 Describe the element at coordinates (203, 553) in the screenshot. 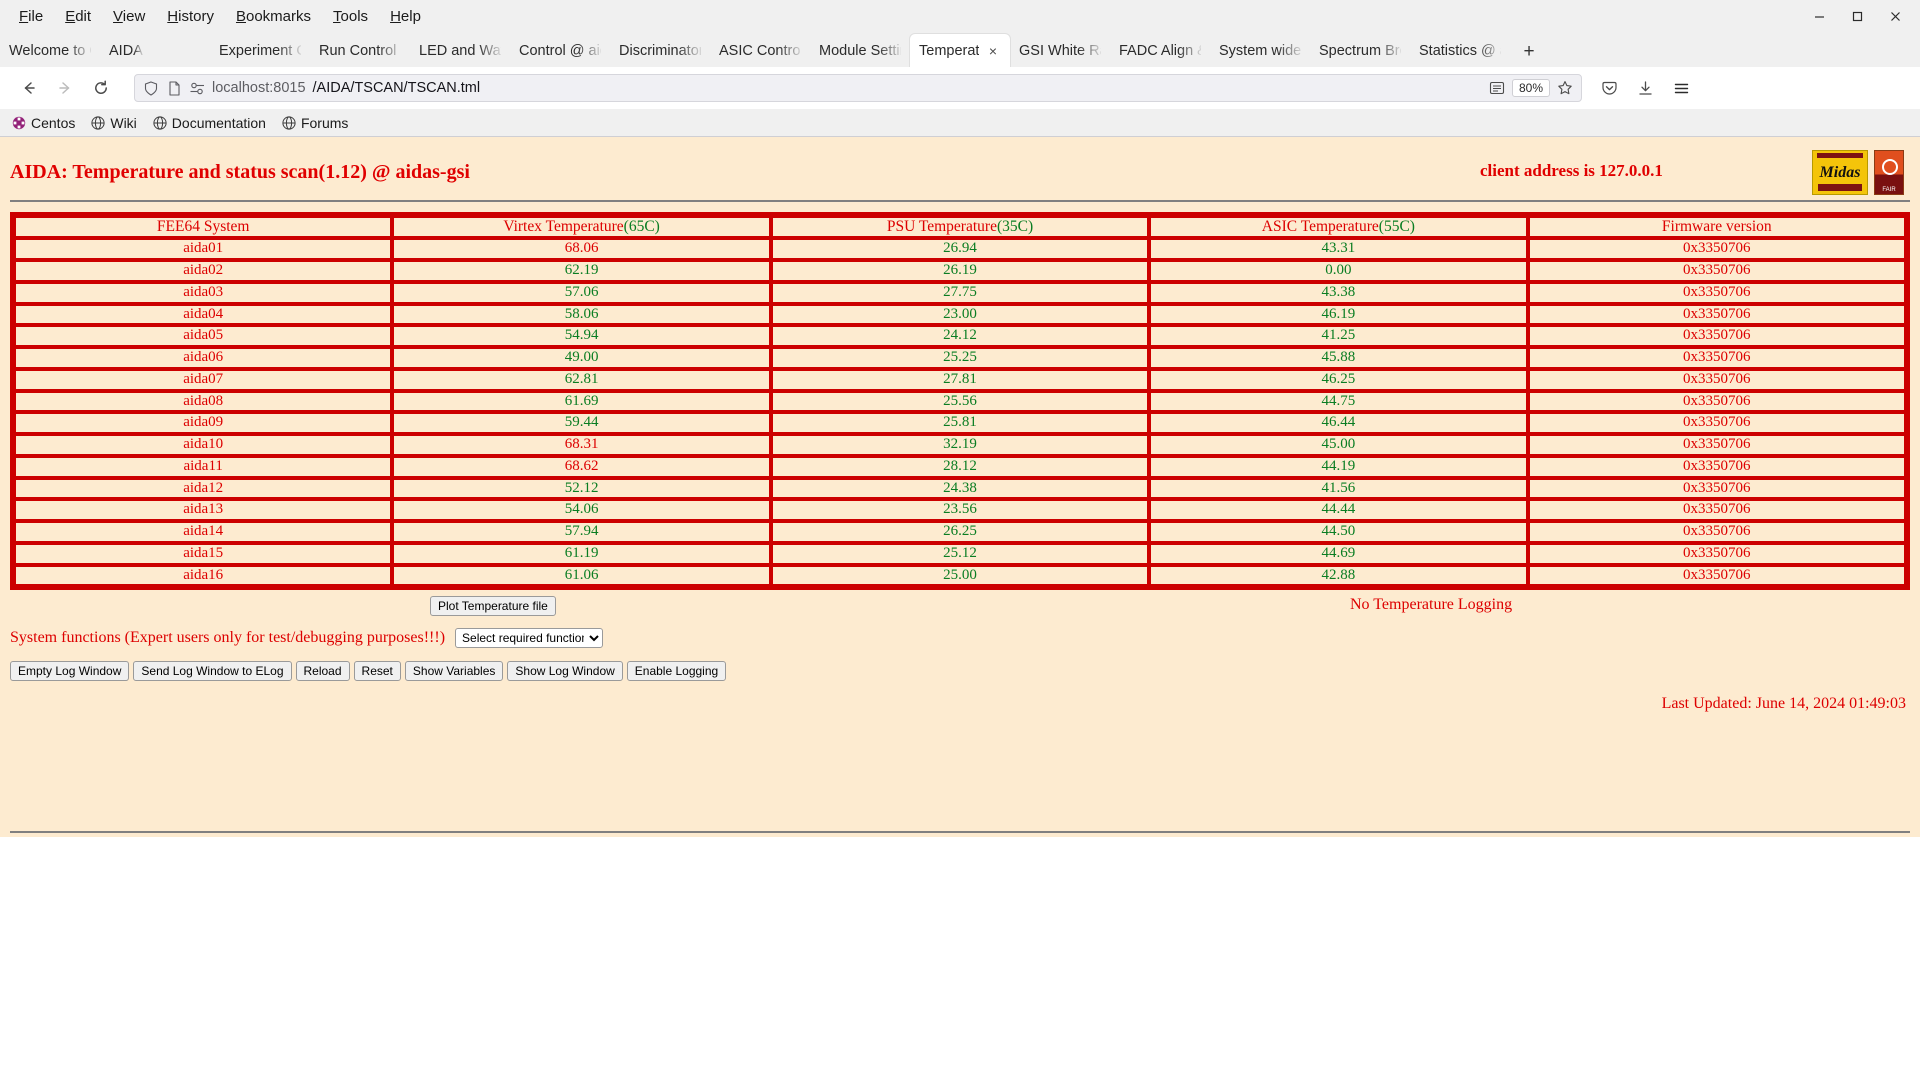

I see `cell-system: aida15` at that location.